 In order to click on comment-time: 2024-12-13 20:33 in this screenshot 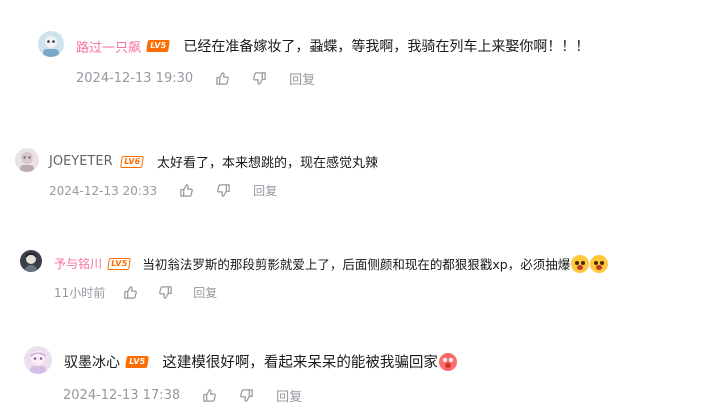, I will do `click(103, 190)`.